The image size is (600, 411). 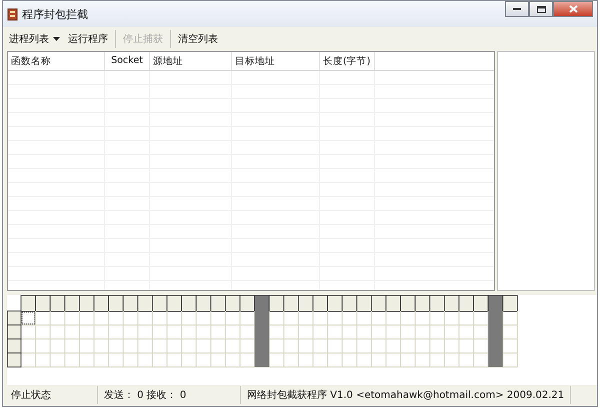 I want to click on column-header: Socket, so click(x=127, y=61).